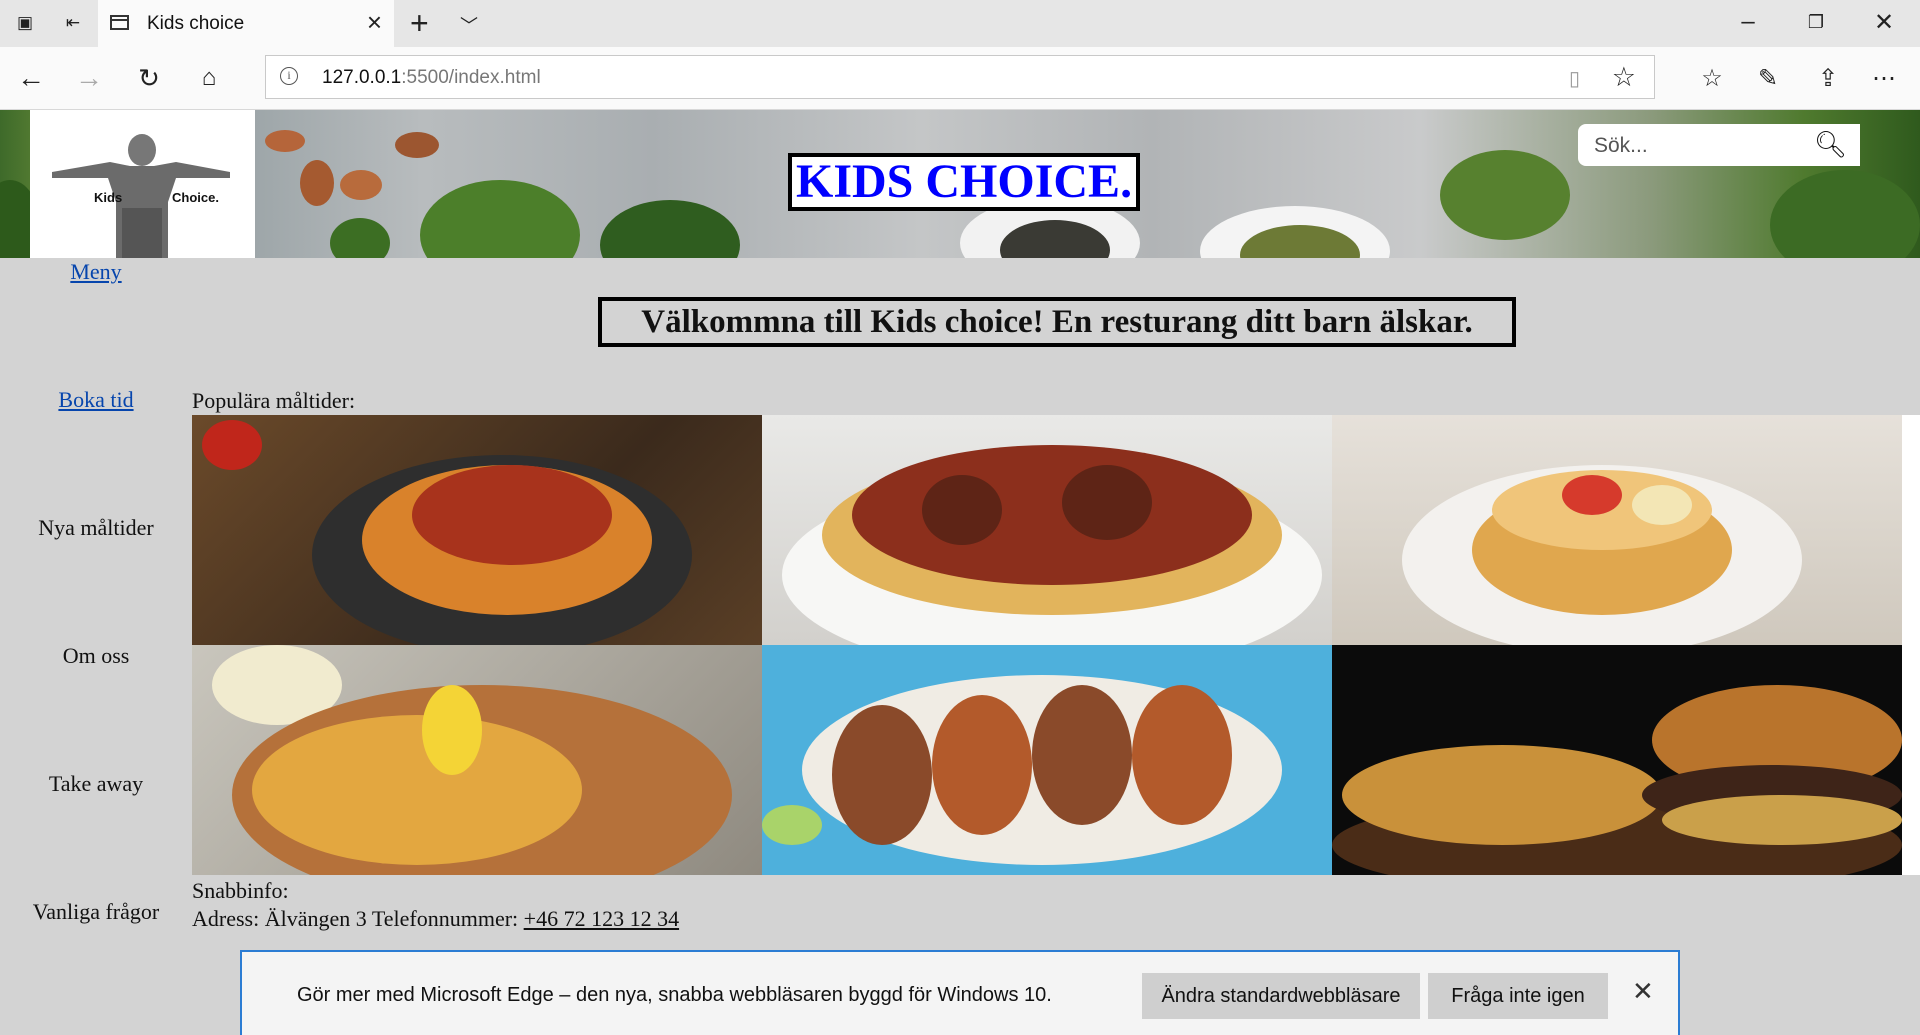 This screenshot has width=1920, height=1035. I want to click on sidebar-item-take-away: Take away, so click(96, 784).